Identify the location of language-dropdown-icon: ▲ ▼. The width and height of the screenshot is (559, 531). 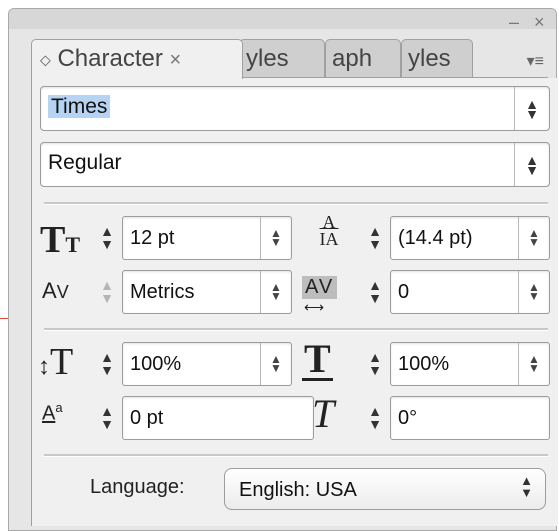
(526, 486).